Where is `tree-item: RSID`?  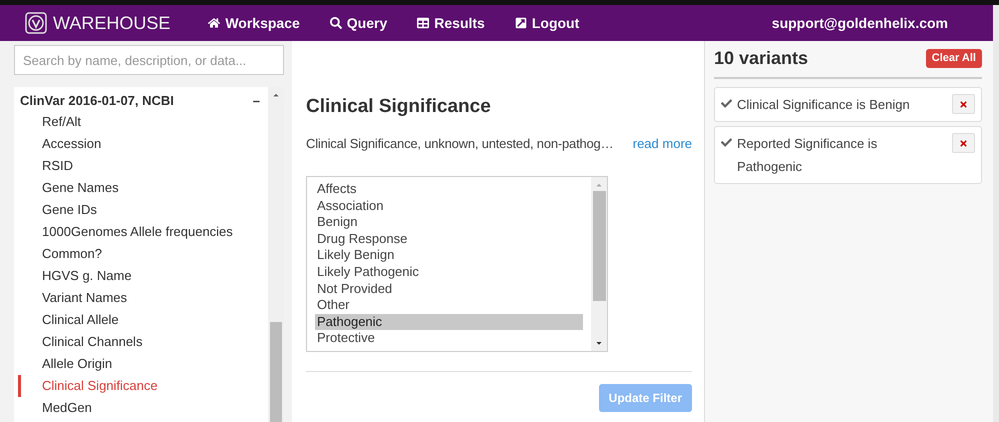 tree-item: RSID is located at coordinates (143, 166).